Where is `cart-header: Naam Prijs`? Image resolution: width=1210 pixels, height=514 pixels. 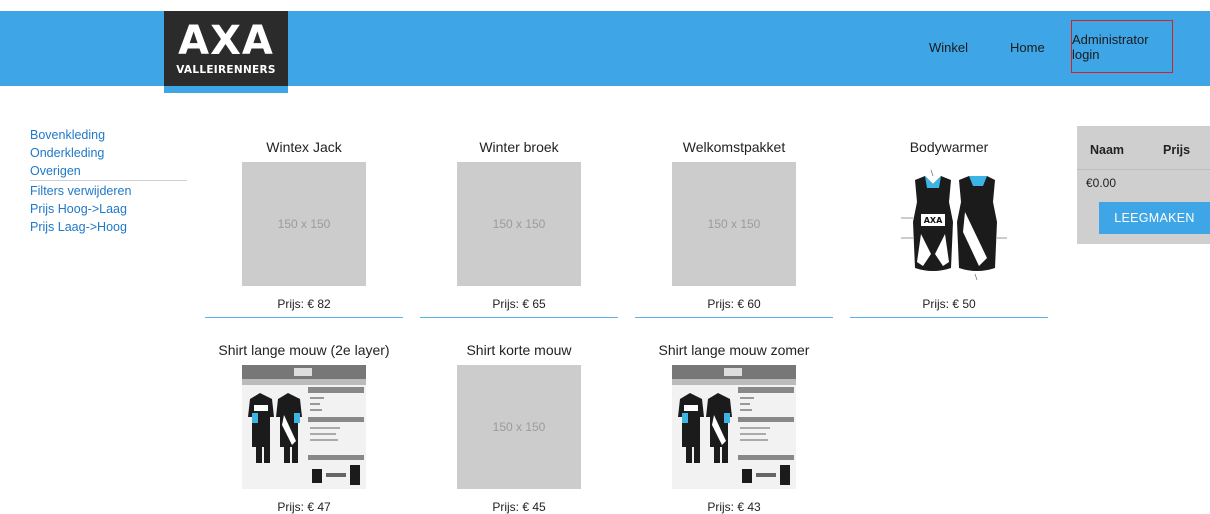 cart-header: Naam Prijs is located at coordinates (1143, 148).